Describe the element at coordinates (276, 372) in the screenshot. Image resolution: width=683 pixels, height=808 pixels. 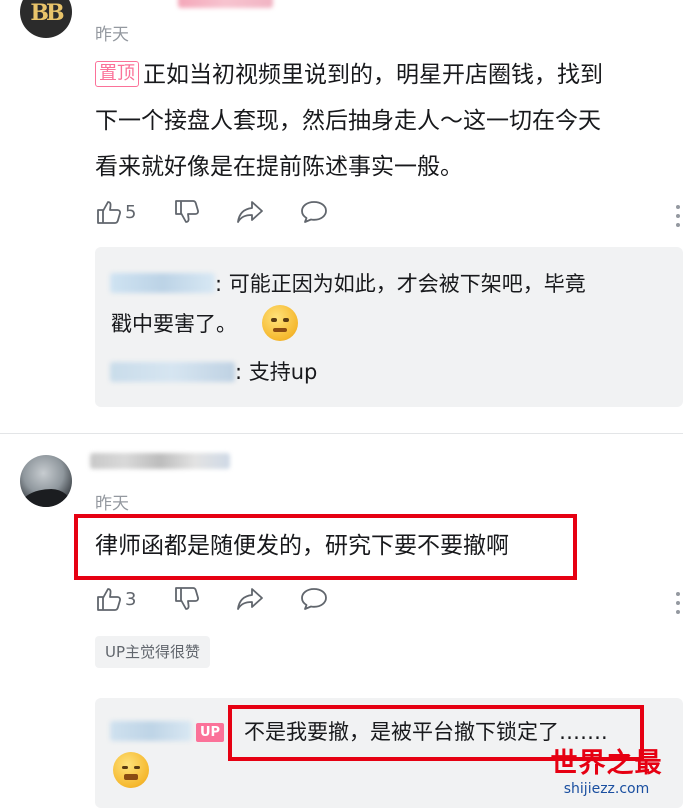
I see `reply-text: : 支持up` at that location.